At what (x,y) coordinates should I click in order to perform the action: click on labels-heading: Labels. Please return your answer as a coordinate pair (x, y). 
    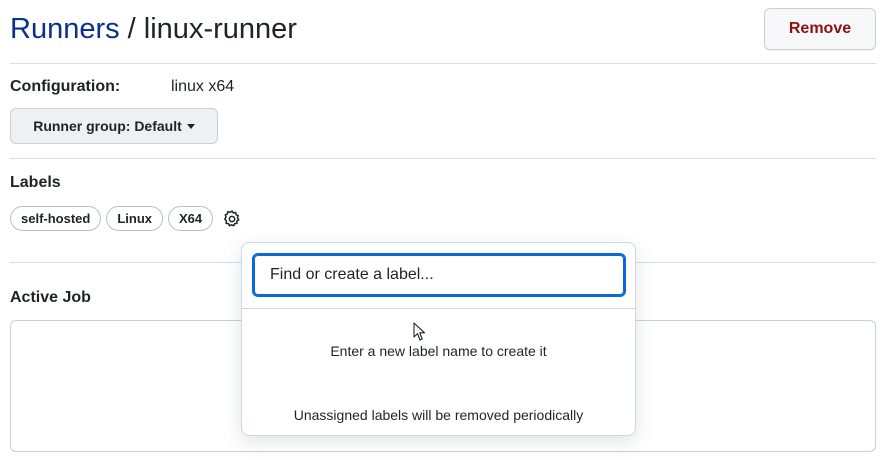
    Looking at the image, I should click on (35, 182).